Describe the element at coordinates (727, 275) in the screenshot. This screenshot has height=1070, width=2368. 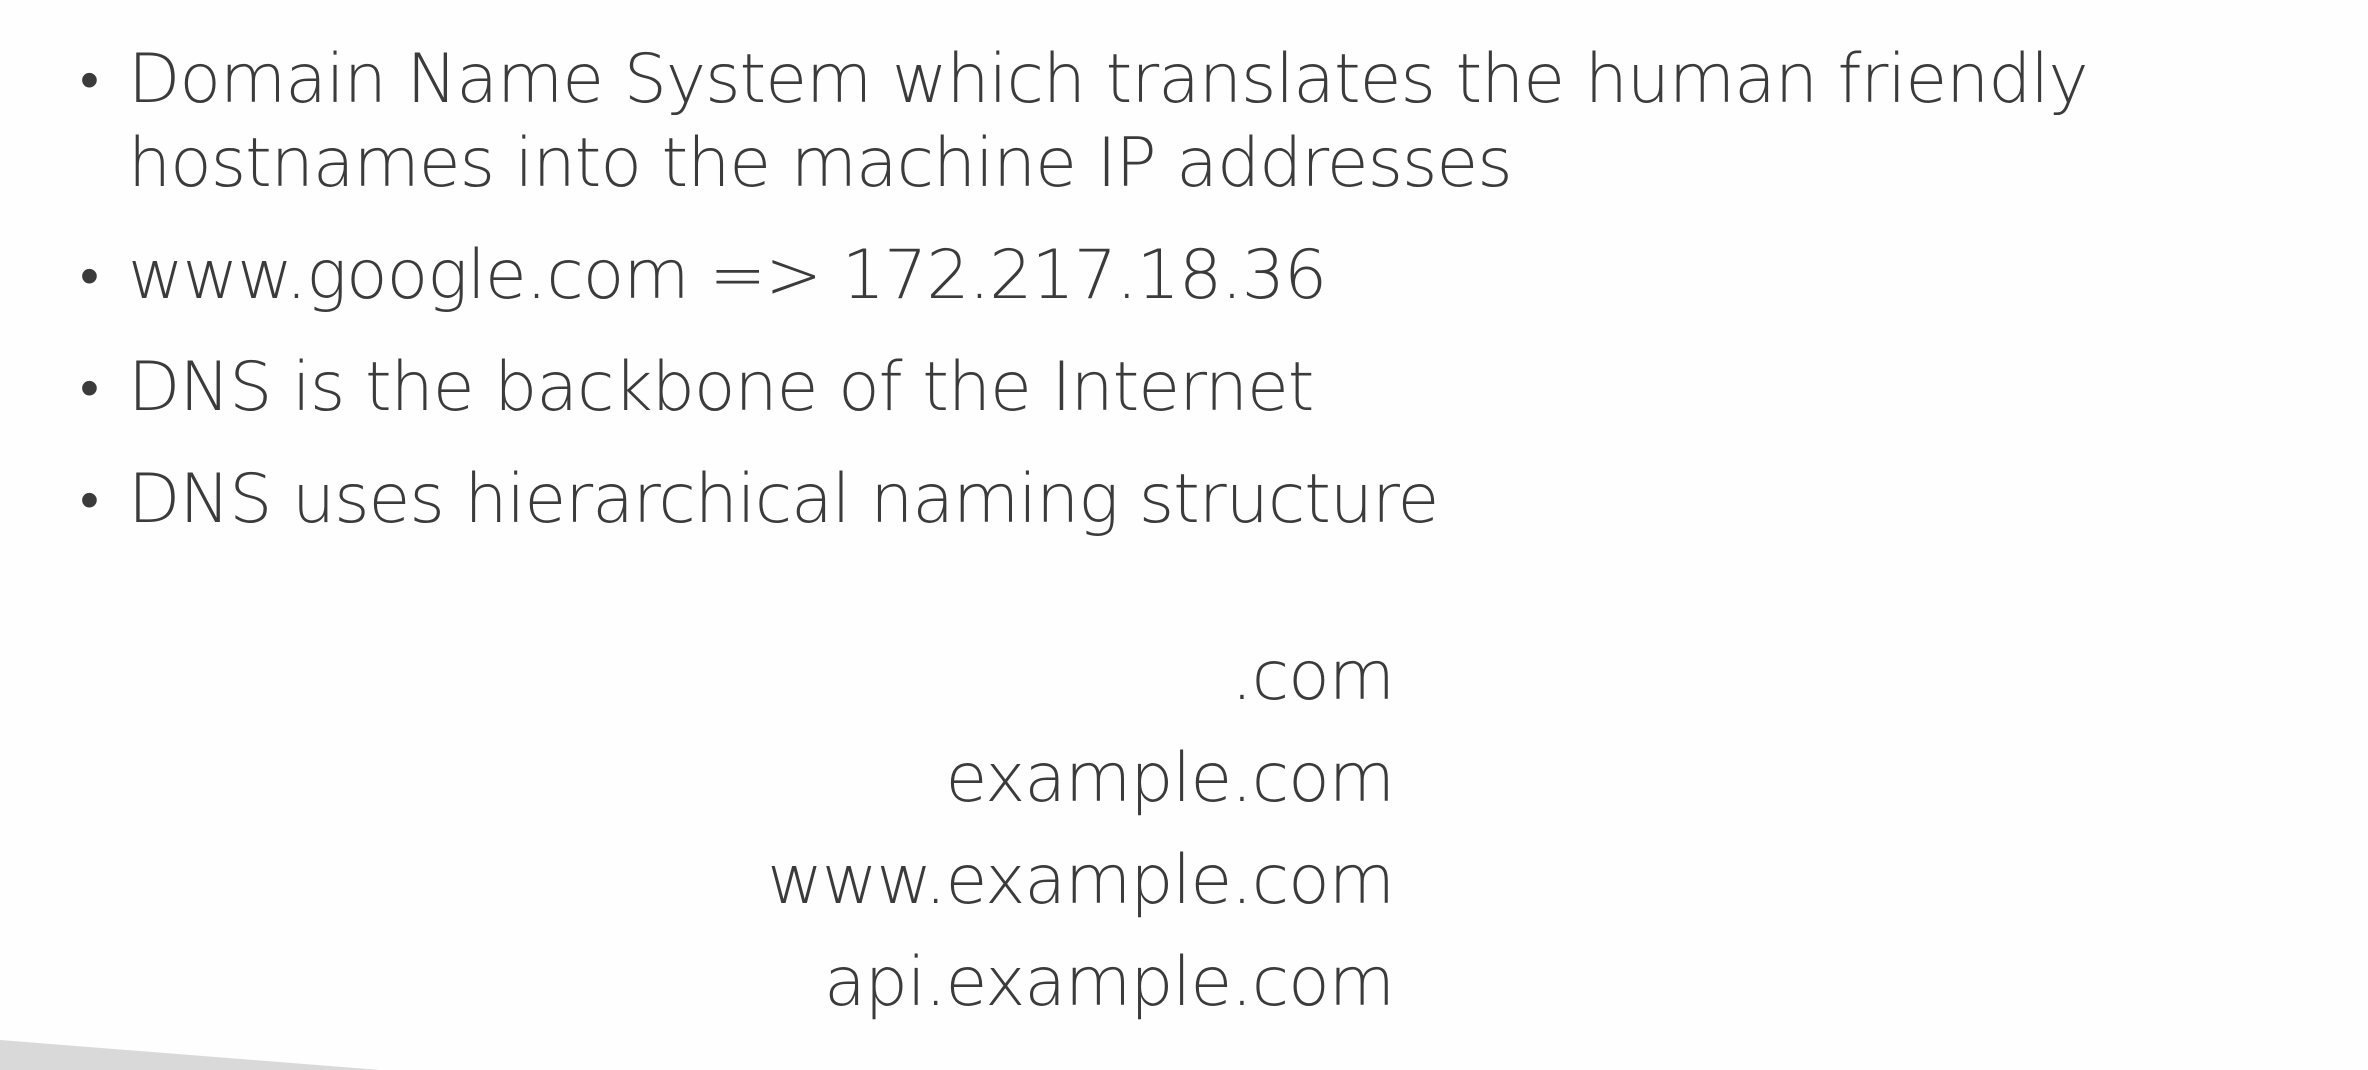
I see `bullet-text: www.google.com => 172.217.18.36` at that location.